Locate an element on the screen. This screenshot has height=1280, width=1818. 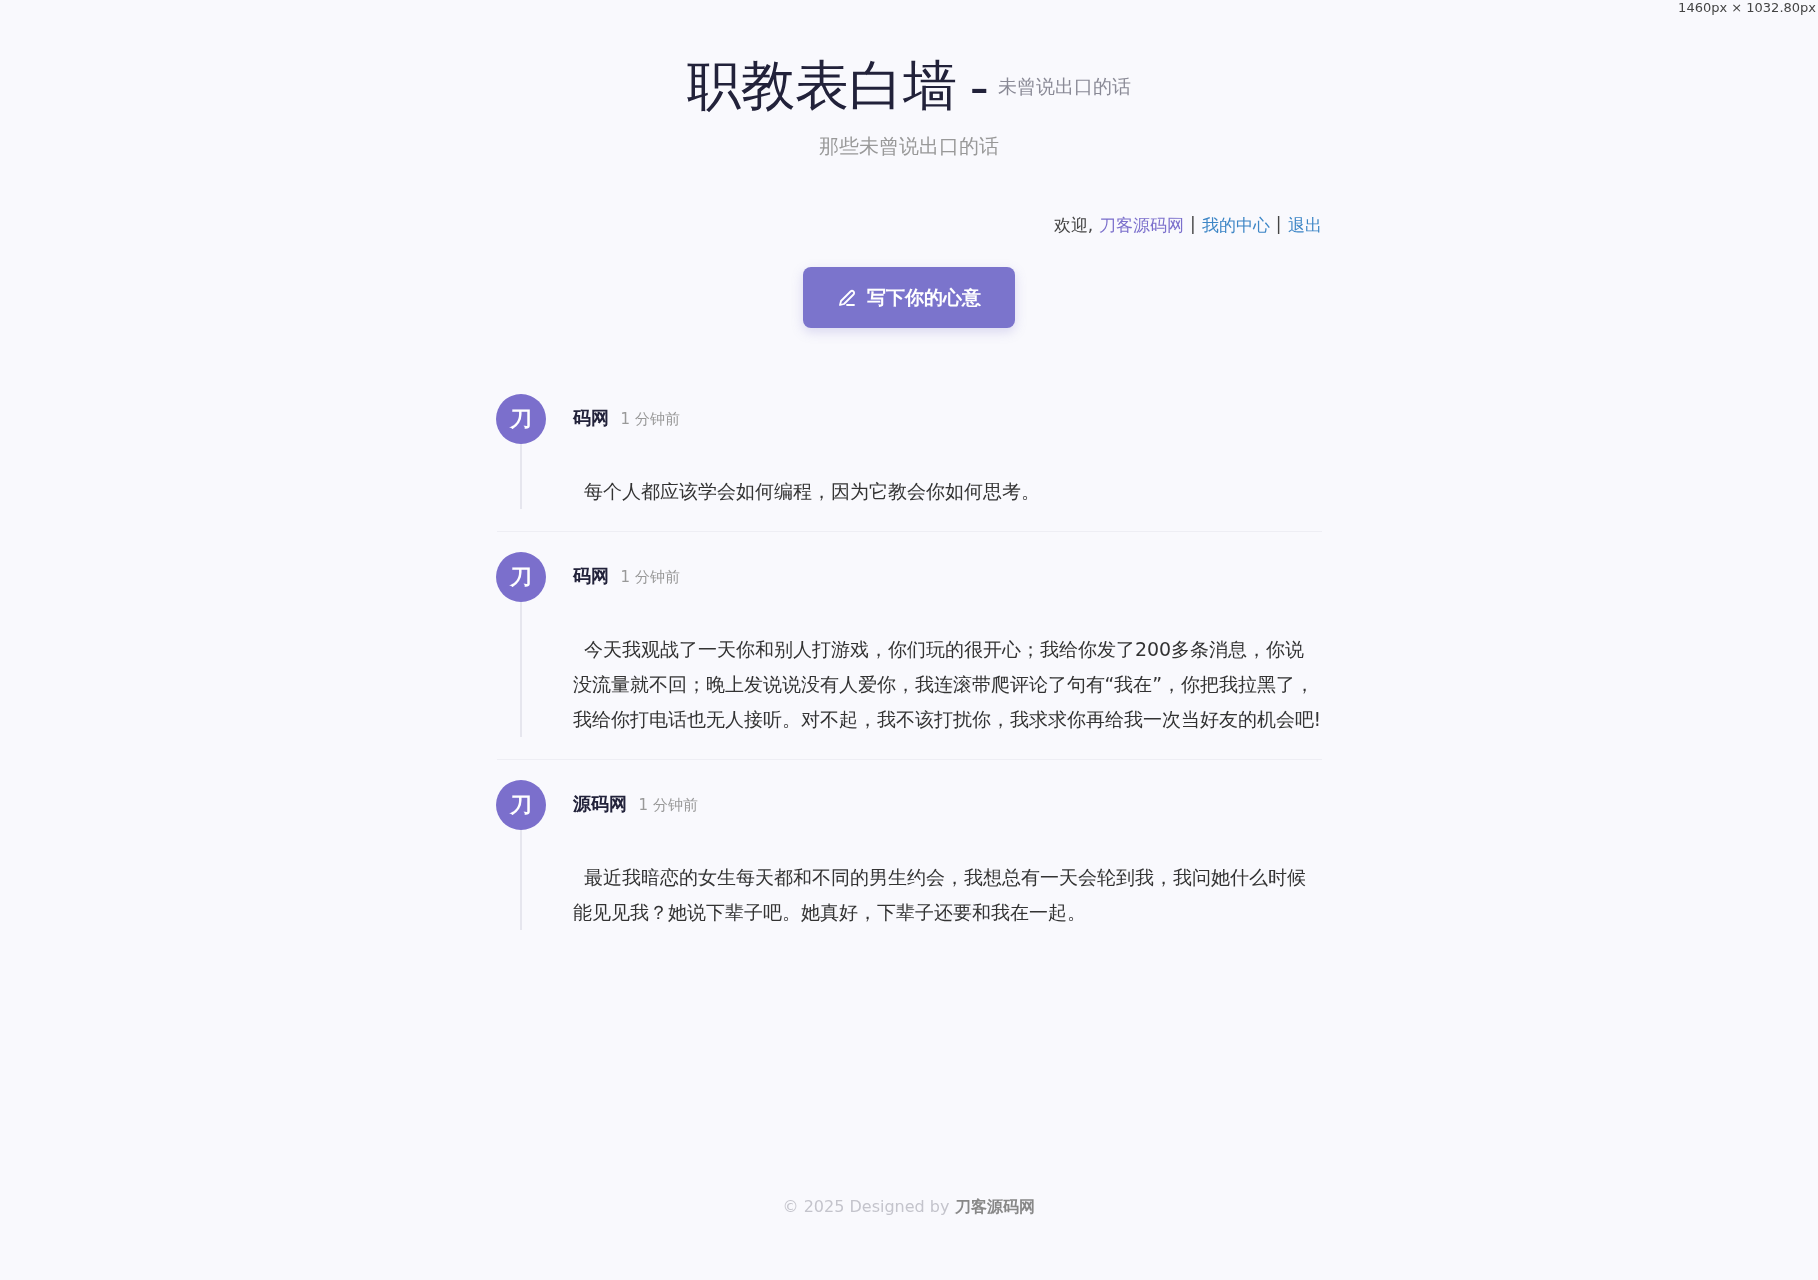
post-content: 最近我暗恋的女生每天都和不同的男生约会，我想总有一天会轮到我，我问她什么时候能见见我？她说下辈子吧。她真好，下辈子还要和我在一起。 is located at coordinates (939, 895).